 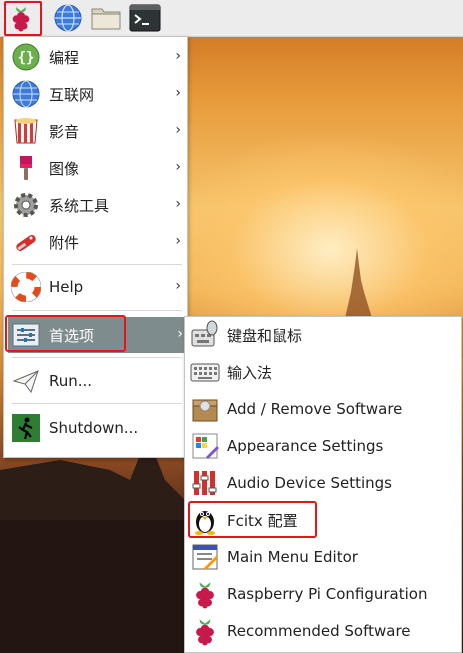 I want to click on keyboard-icon, so click(x=205, y=372).